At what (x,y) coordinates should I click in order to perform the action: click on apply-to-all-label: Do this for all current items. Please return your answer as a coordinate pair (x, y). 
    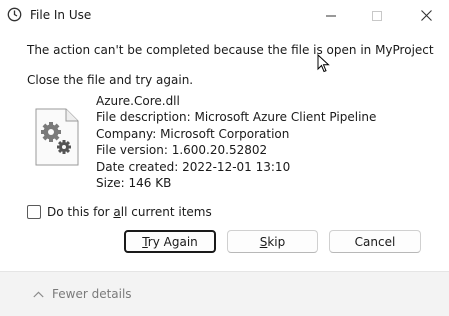
    Looking at the image, I should click on (129, 212).